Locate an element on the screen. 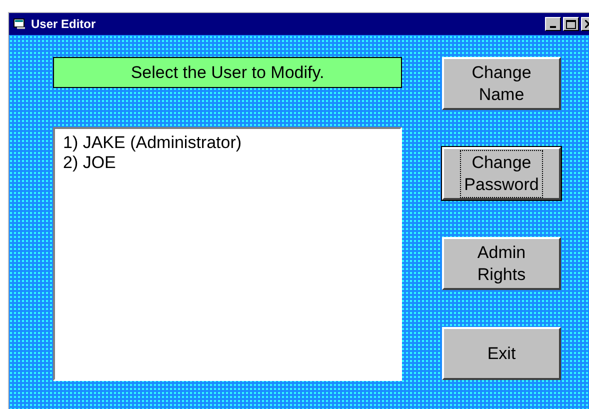 The height and width of the screenshot is (409, 589). user-list-item: 1) JAKE (Administrator) is located at coordinates (152, 143).